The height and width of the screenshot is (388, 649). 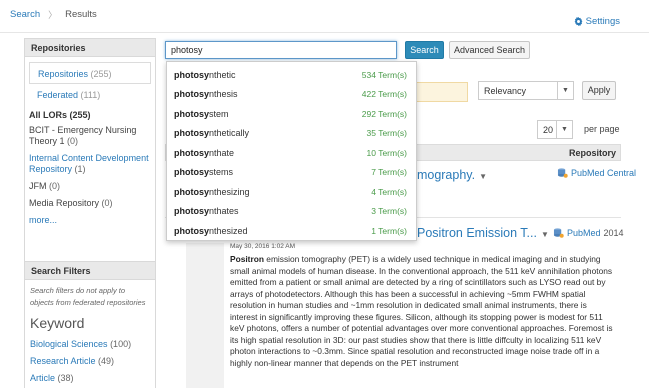 What do you see at coordinates (64, 203) in the screenshot?
I see `lor-item-label: Media Repository` at bounding box center [64, 203].